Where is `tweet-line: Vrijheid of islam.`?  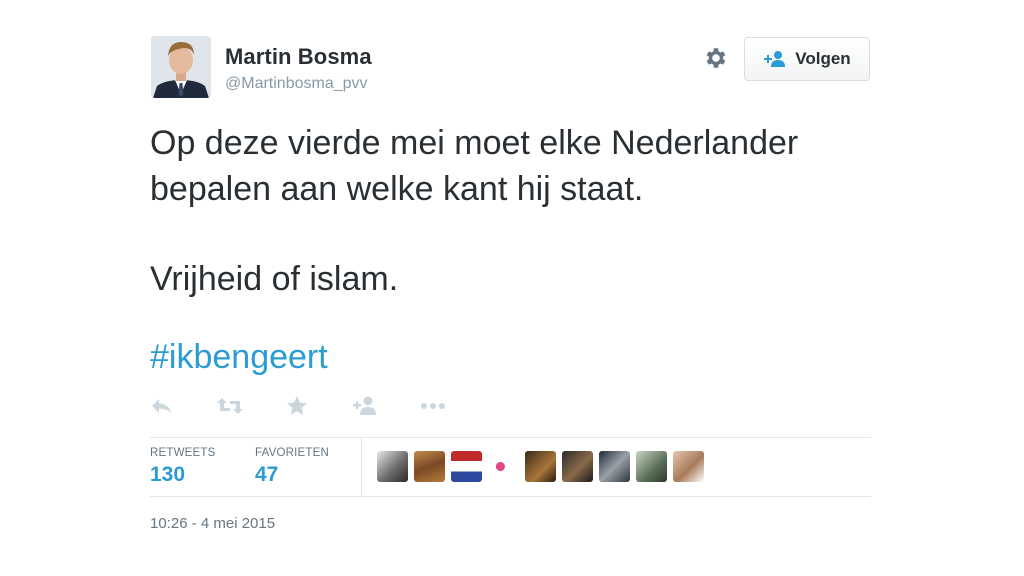
tweet-line: Vrijheid of islam. is located at coordinates (274, 279).